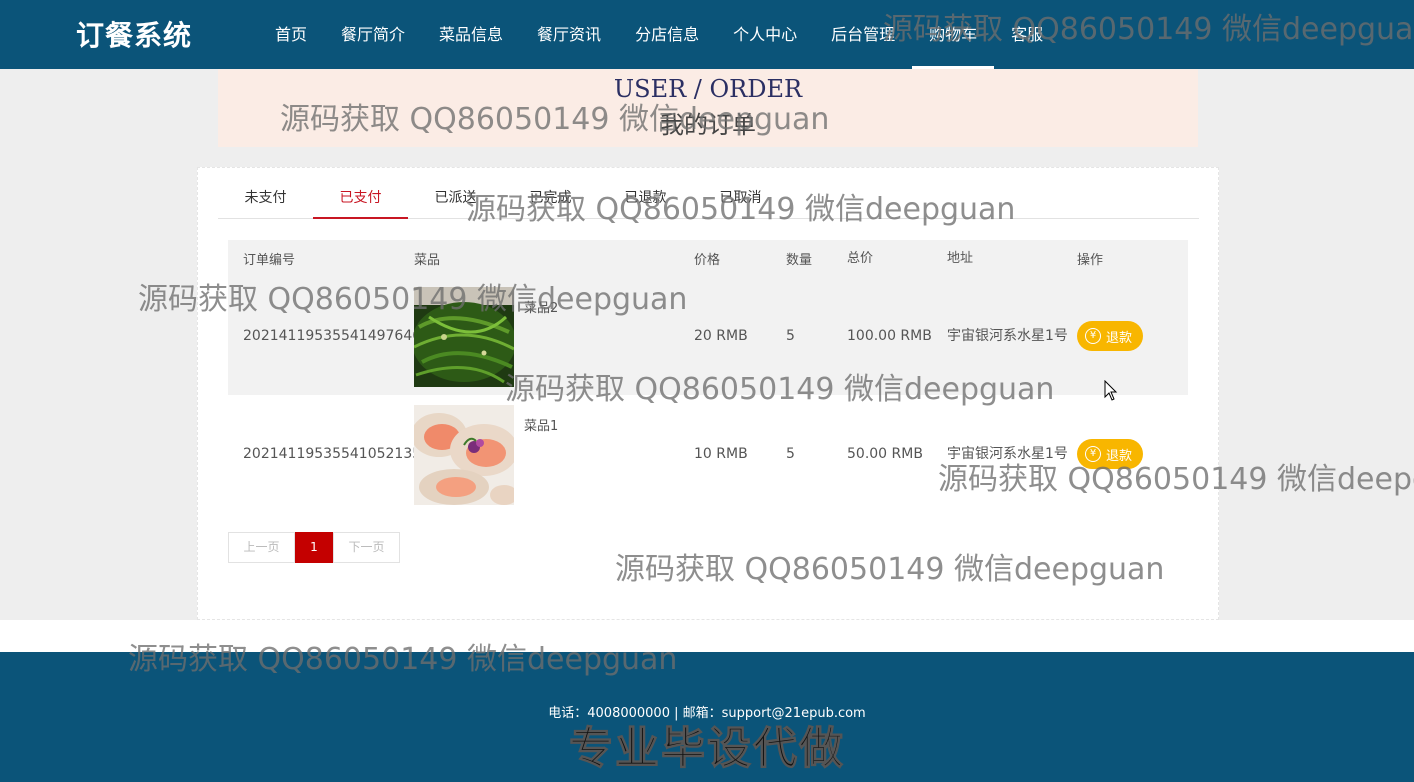 Image resolution: width=1414 pixels, height=782 pixels. I want to click on footer-divider, so click(707, 636).